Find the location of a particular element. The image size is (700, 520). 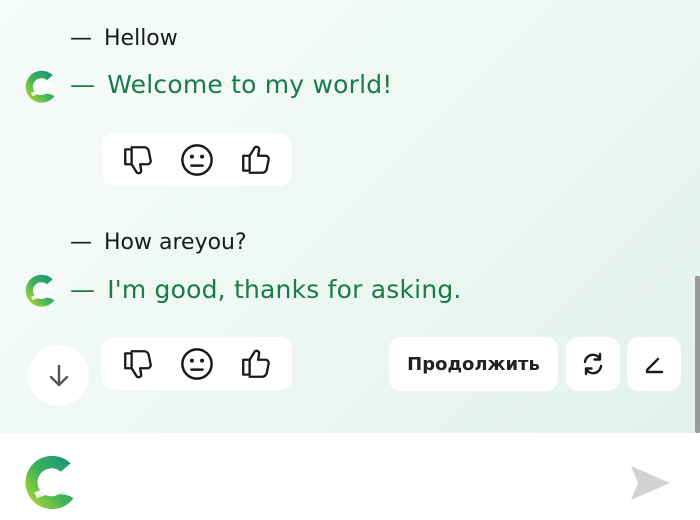

arrow-down-icon is located at coordinates (58, 375).